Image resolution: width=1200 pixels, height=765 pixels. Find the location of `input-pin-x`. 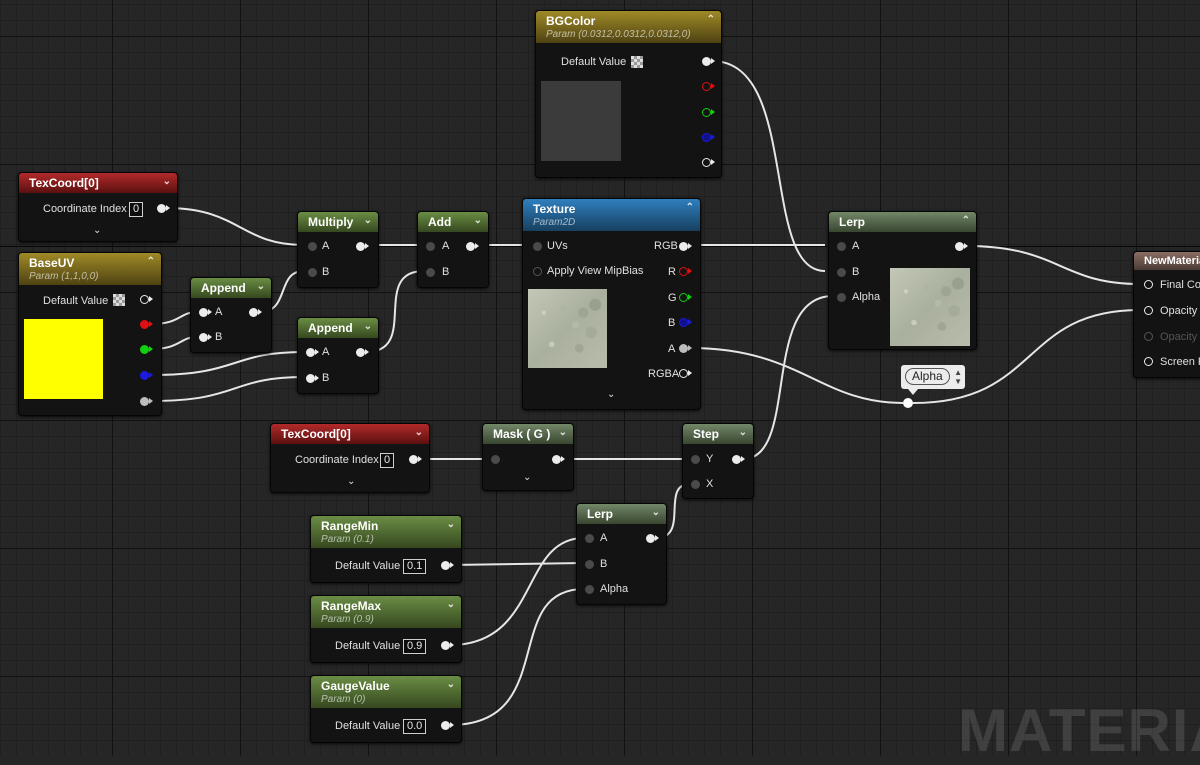

input-pin-x is located at coordinates (695, 484).